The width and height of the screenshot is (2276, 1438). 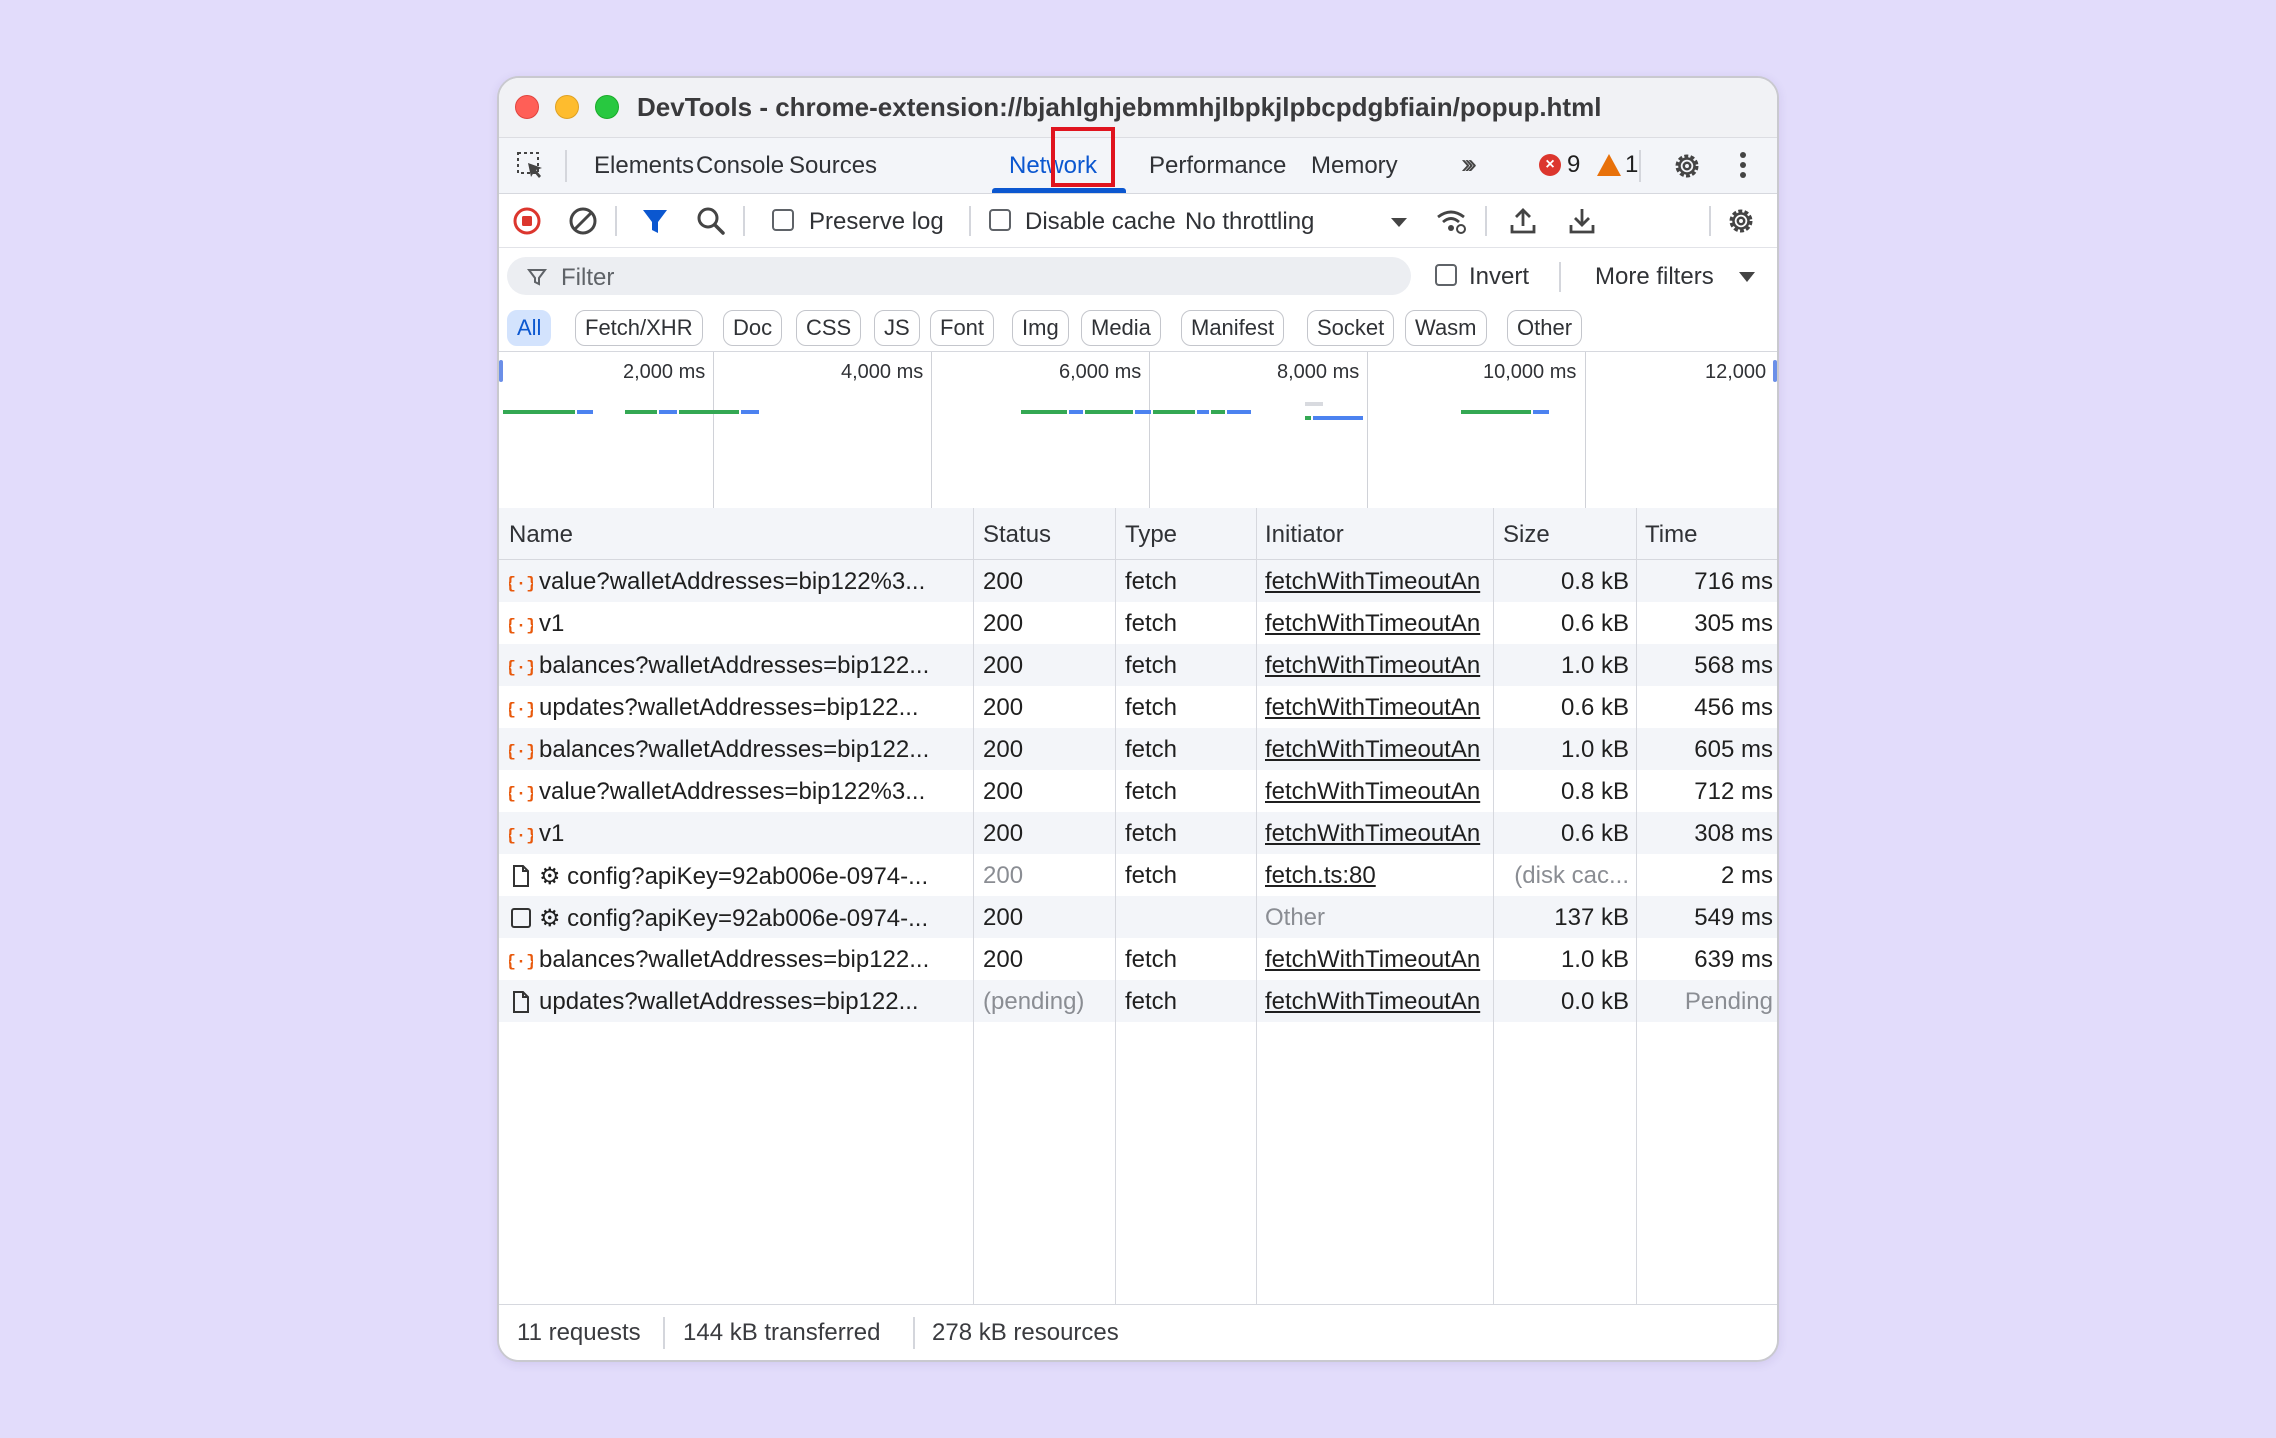 What do you see at coordinates (833, 166) in the screenshot?
I see `tab-sources: Sources` at bounding box center [833, 166].